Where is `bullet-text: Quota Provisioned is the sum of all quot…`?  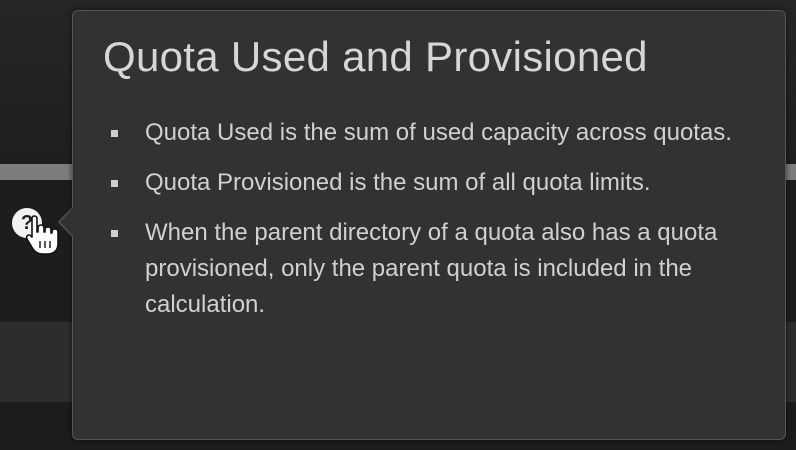 bullet-text: Quota Provisioned is the sum of all quot… is located at coordinates (398, 182).